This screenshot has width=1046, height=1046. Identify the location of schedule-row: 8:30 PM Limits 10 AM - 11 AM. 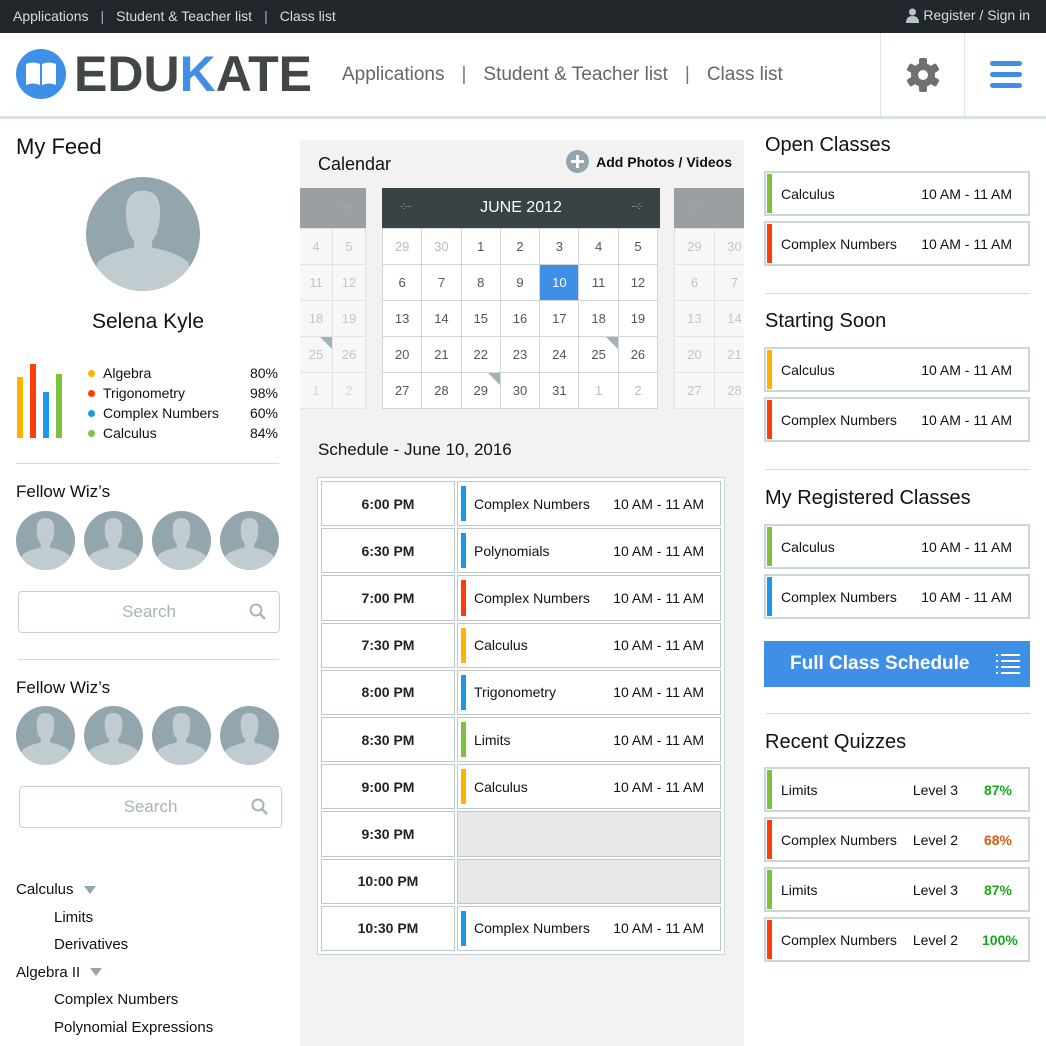
(521, 739).